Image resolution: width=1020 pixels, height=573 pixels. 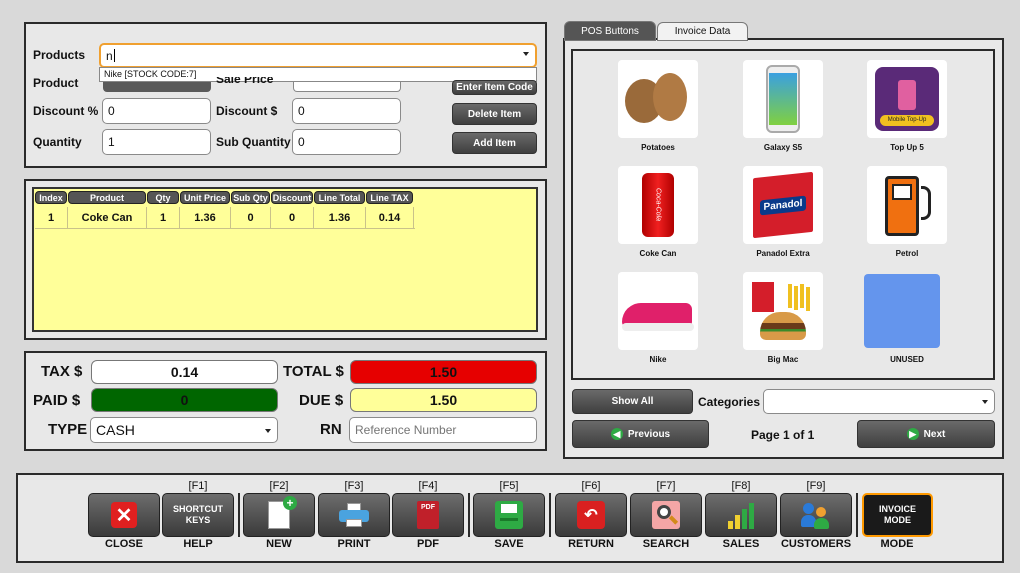 What do you see at coordinates (926, 434) in the screenshot?
I see `next-button: ▶ Next` at bounding box center [926, 434].